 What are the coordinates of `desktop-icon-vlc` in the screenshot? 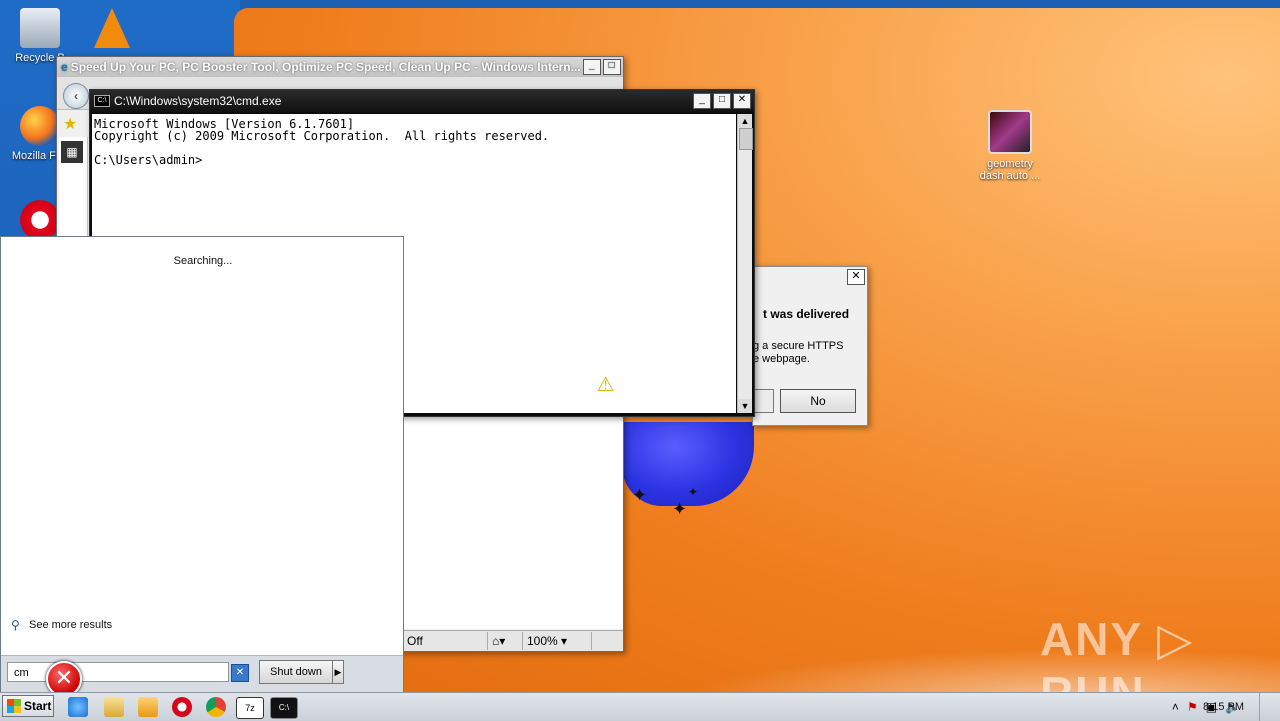 It's located at (112, 30).